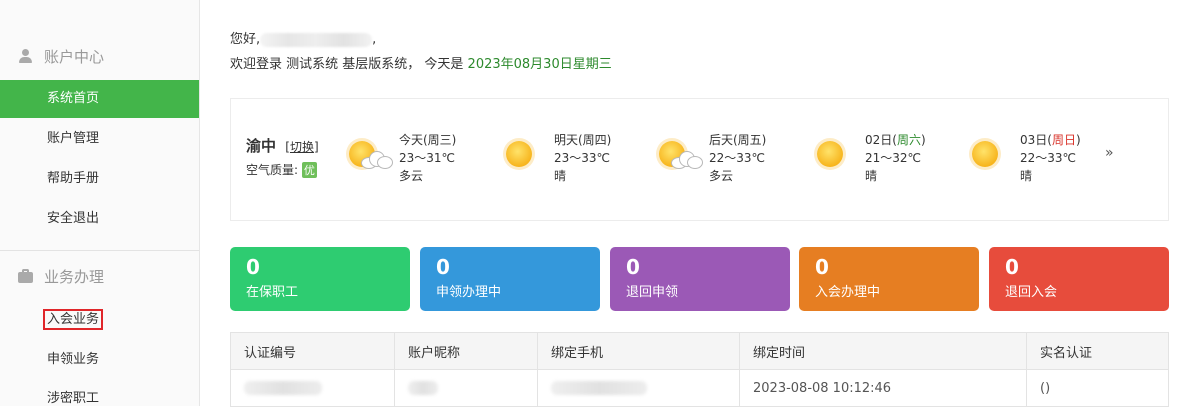 The image size is (1198, 418). I want to click on column-header: 认证编号, so click(312, 351).